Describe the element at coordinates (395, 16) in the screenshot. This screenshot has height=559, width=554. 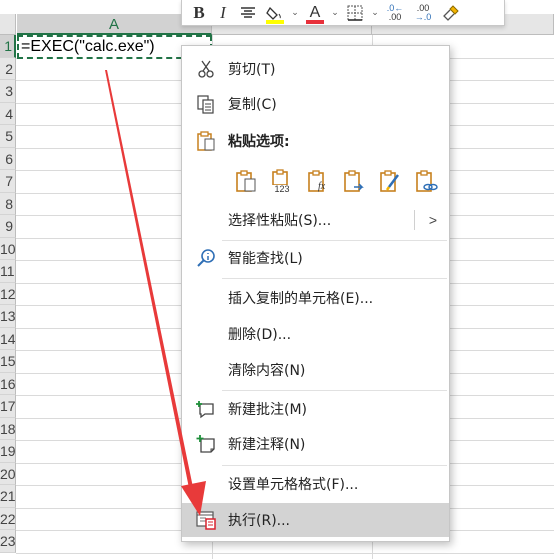
I see `increase-decimal-icon-bottom: .00` at that location.